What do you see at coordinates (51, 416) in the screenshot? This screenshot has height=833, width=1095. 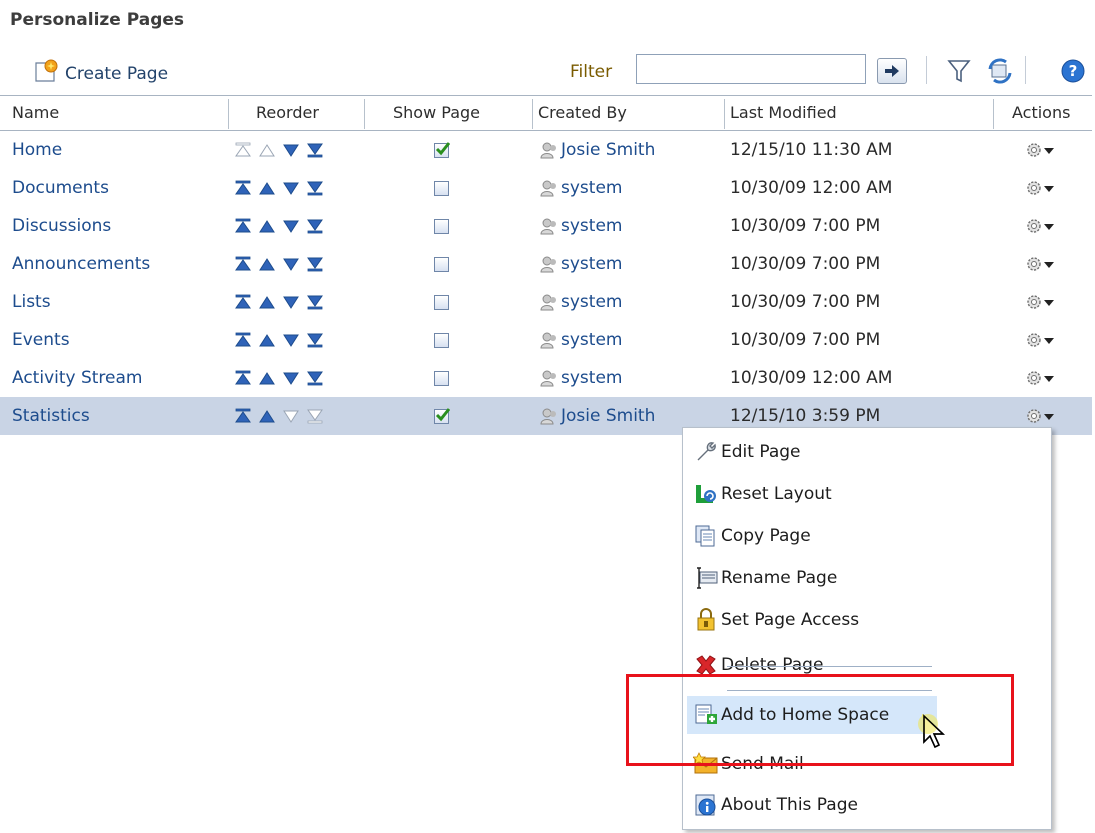 I see `page-name-link: Statistics` at bounding box center [51, 416].